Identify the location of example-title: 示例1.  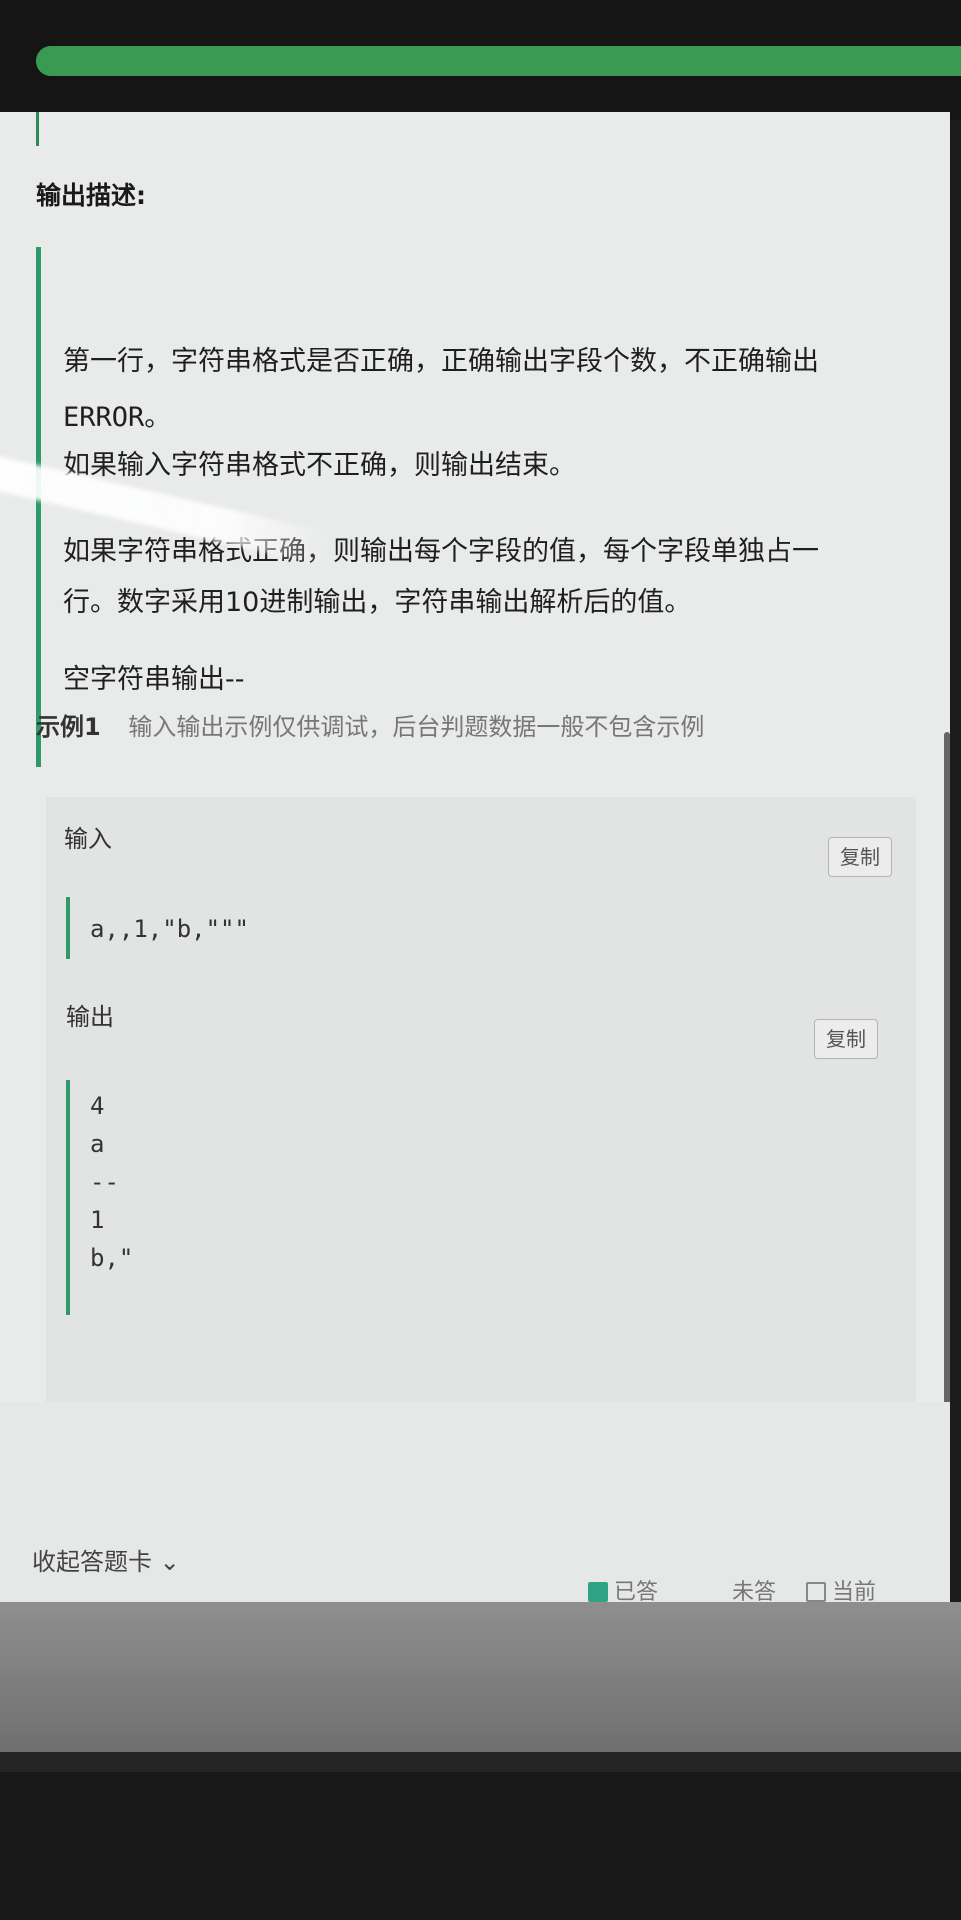
(68, 727).